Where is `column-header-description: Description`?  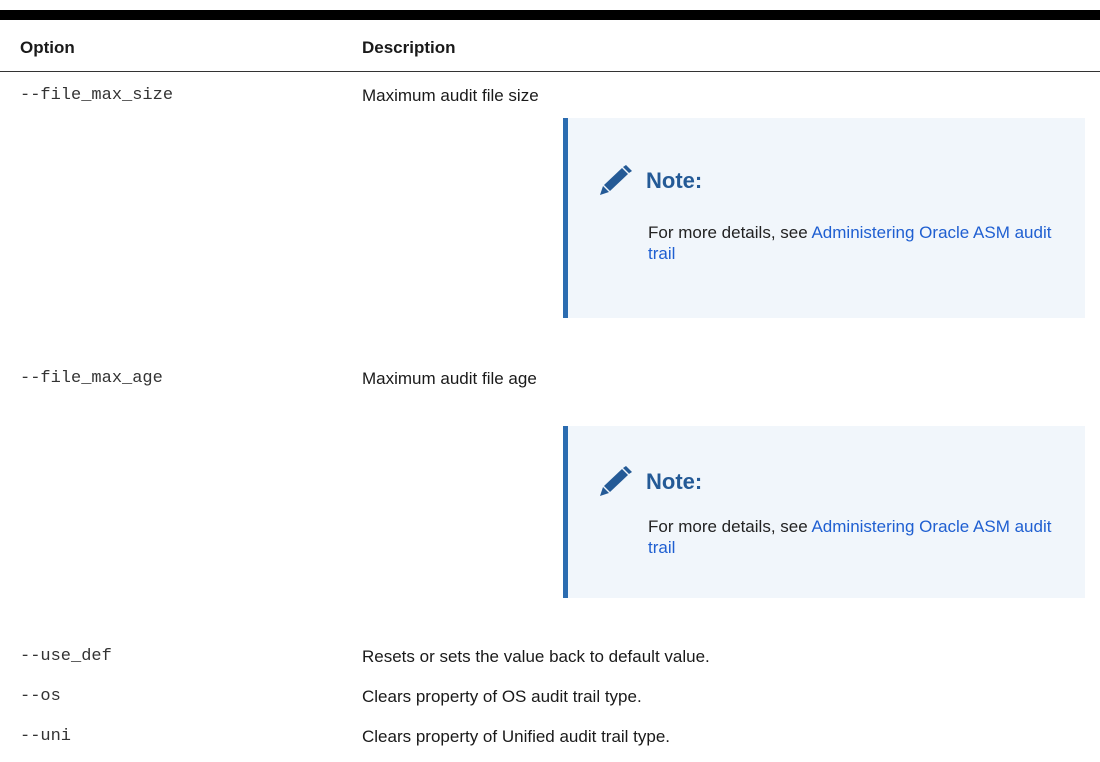 column-header-description: Description is located at coordinates (409, 47).